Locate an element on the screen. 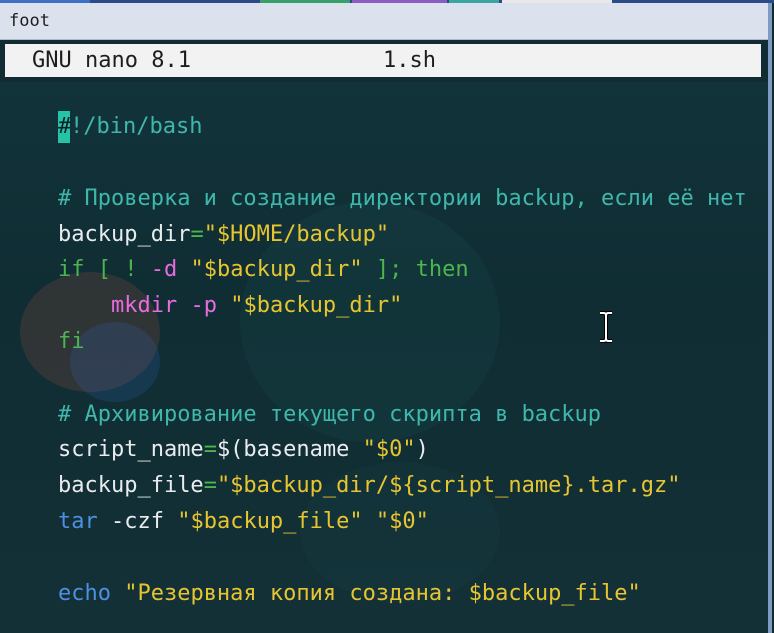 The height and width of the screenshot is (633, 774). keyword-fi: fi is located at coordinates (71, 341).